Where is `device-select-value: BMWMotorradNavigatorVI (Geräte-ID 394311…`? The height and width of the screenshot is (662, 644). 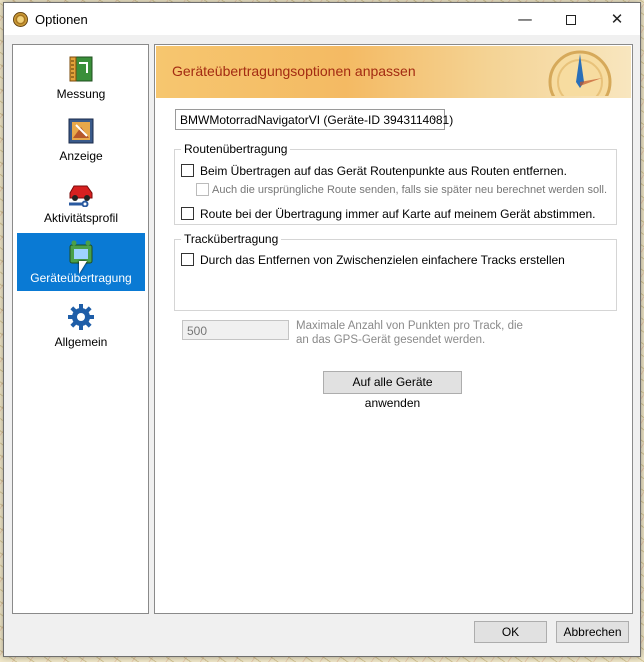
device-select-value: BMWMotorradNavigatorVI (Geräte-ID 394311… is located at coordinates (317, 120).